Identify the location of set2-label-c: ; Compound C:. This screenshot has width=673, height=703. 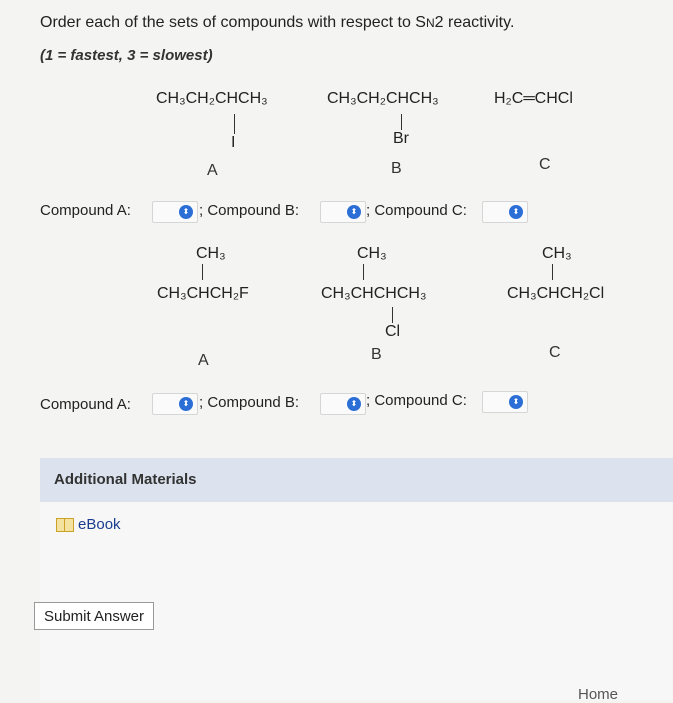
(416, 400).